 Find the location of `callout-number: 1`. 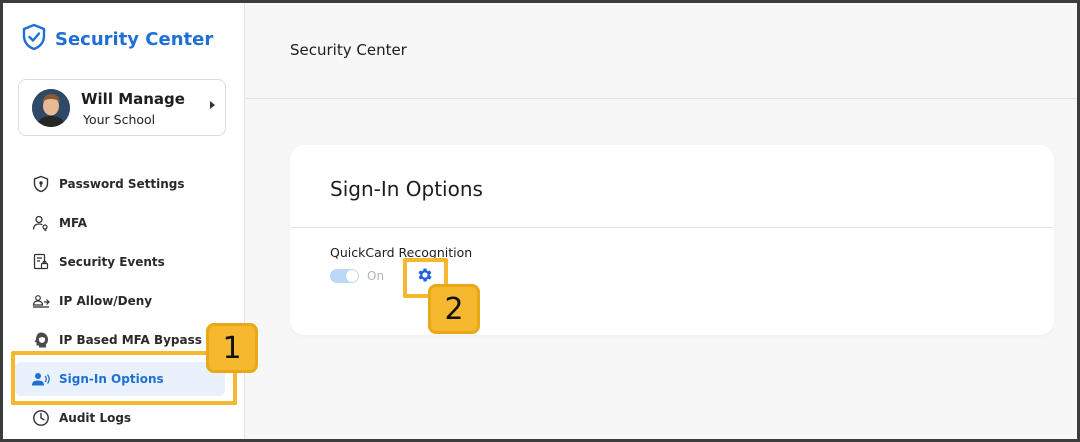

callout-number: 1 is located at coordinates (232, 348).